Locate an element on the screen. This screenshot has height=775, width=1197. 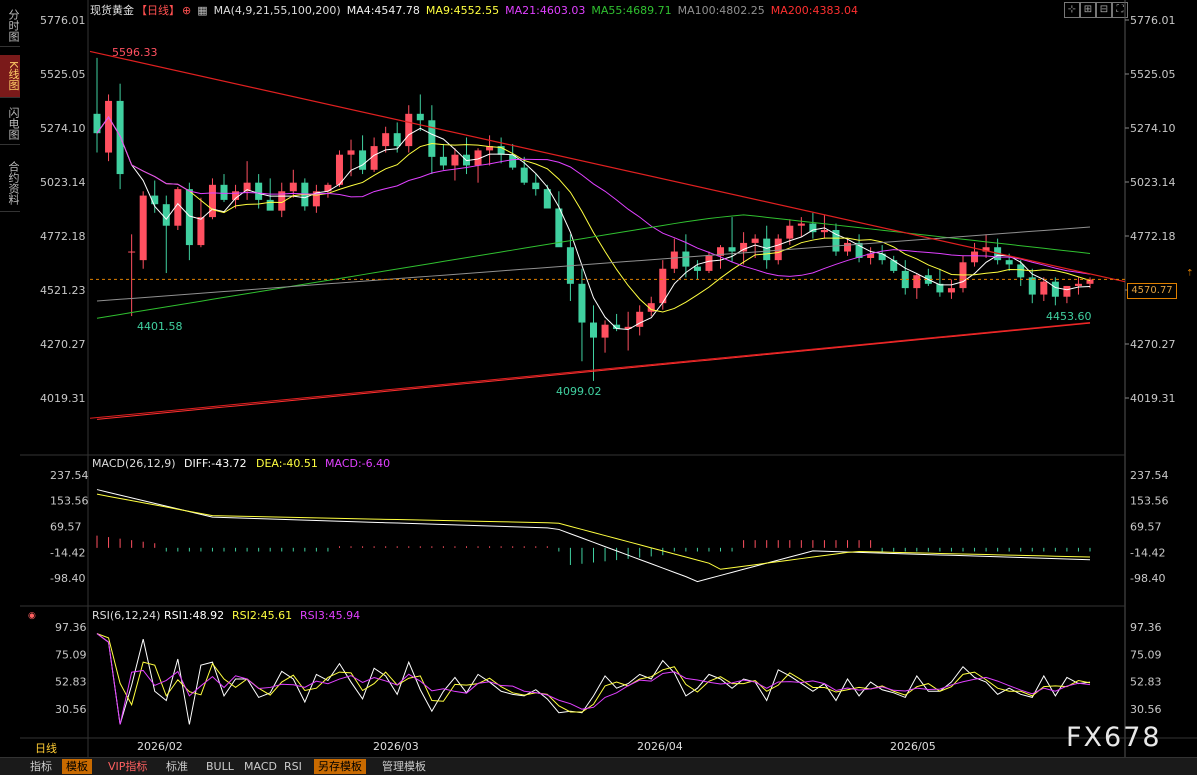
tab-rsi: RSI is located at coordinates (293, 766).